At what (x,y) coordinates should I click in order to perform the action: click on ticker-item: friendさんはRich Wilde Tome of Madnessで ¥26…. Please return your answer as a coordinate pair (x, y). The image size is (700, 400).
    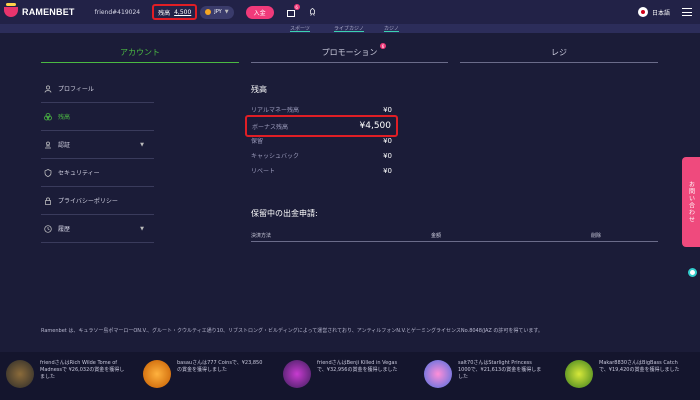
    Looking at the image, I should click on (66, 374).